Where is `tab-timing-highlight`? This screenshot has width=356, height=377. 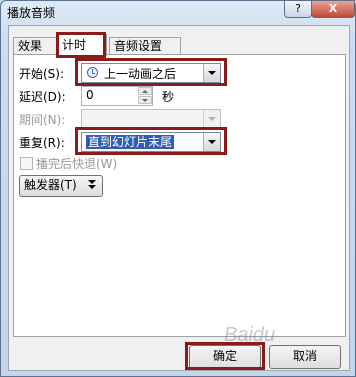 tab-timing-highlight is located at coordinates (81, 45).